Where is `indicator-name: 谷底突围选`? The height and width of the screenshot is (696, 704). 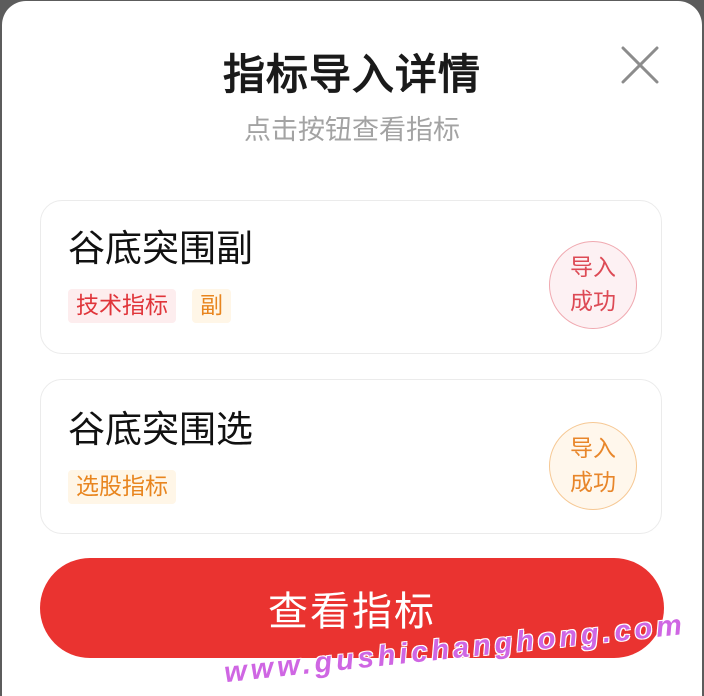
indicator-name: 谷底突围选 is located at coordinates (160, 429).